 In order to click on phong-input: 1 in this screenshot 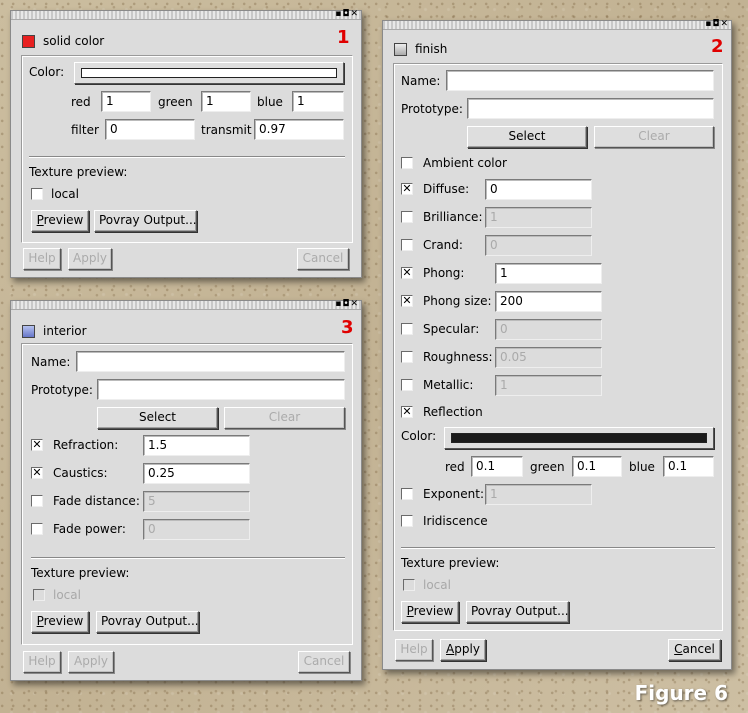, I will do `click(548, 273)`.